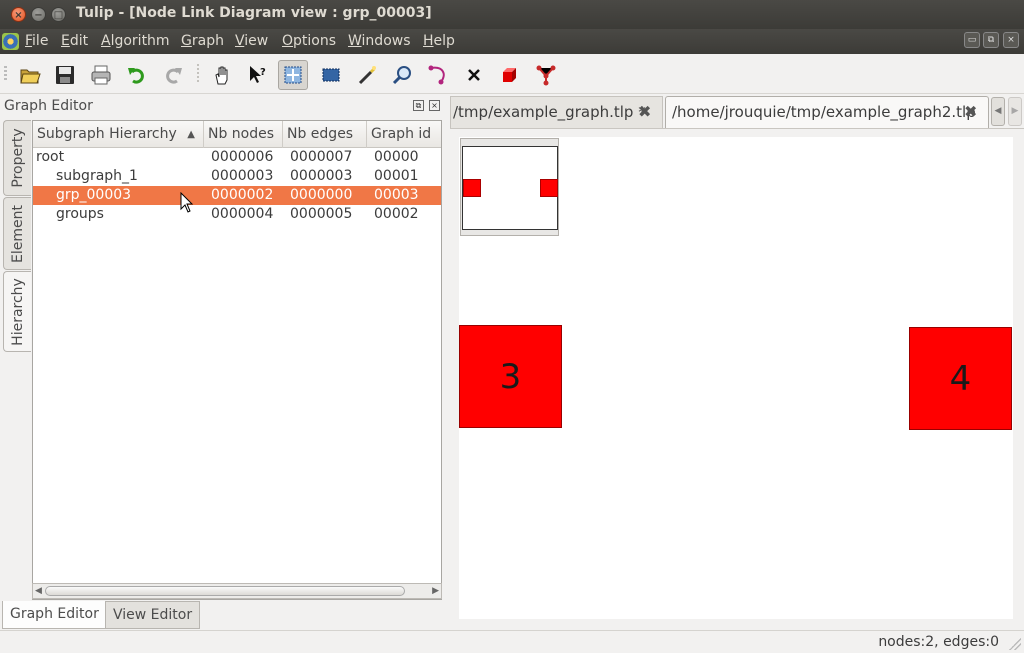  What do you see at coordinates (998, 111) in the screenshot?
I see `tab-scroll-left-icon: ◀` at bounding box center [998, 111].